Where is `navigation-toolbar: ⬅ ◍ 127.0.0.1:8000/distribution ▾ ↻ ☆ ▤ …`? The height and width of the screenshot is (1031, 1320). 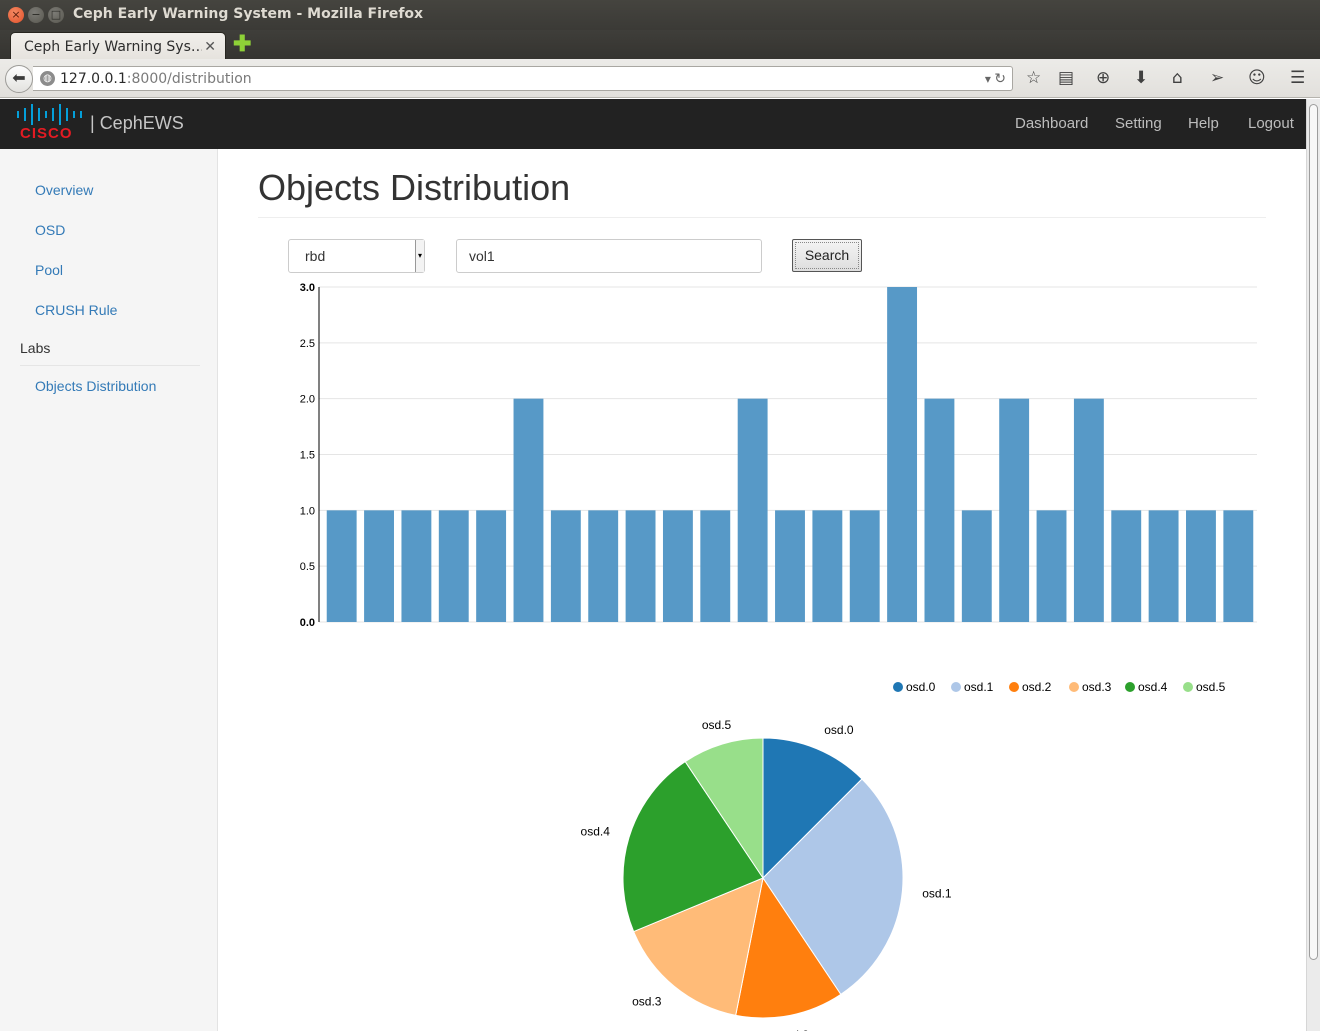 navigation-toolbar: ⬅ ◍ 127.0.0.1:8000/distribution ▾ ↻ ☆ ▤ … is located at coordinates (660, 78).